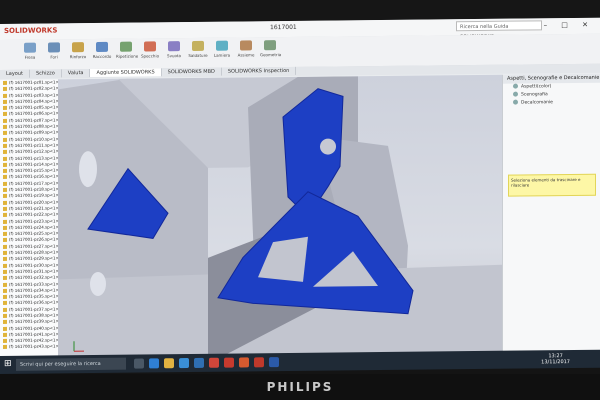  What do you see at coordinates (30, 54) in the screenshot?
I see `ribbon-button: Fresa` at bounding box center [30, 54].